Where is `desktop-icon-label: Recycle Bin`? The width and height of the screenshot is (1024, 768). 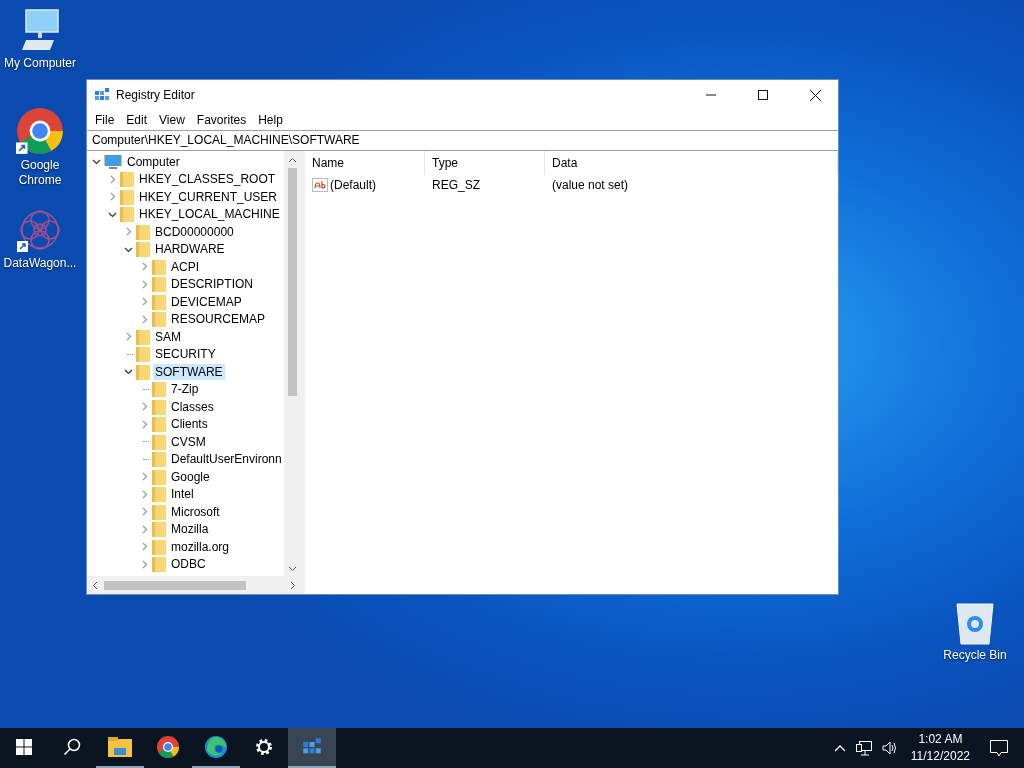
desktop-icon-label: Recycle Bin is located at coordinates (975, 655).